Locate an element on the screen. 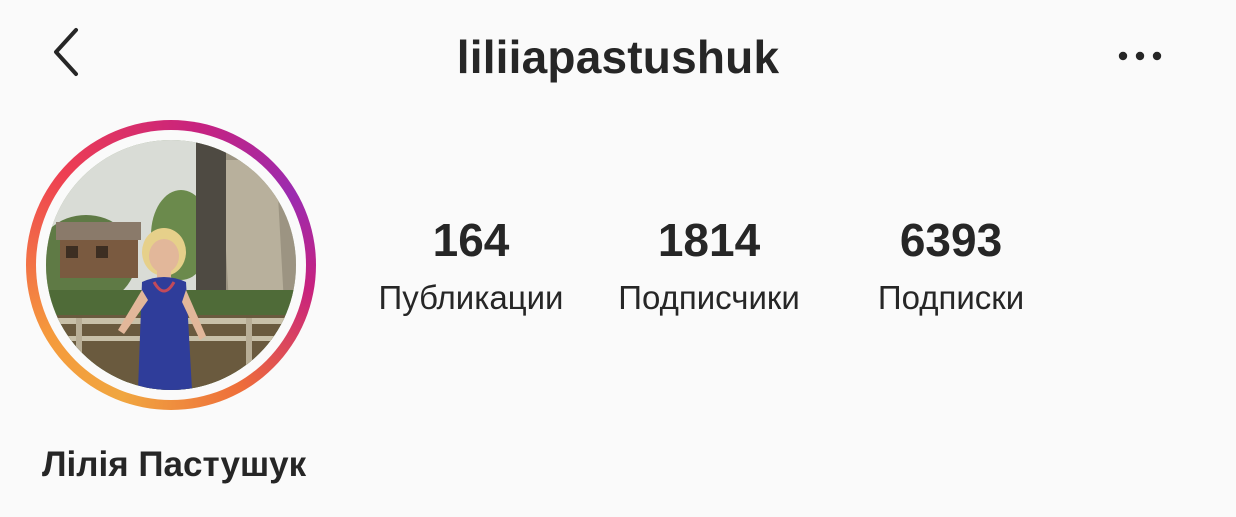  more-horizontal-icon is located at coordinates (1140, 56).